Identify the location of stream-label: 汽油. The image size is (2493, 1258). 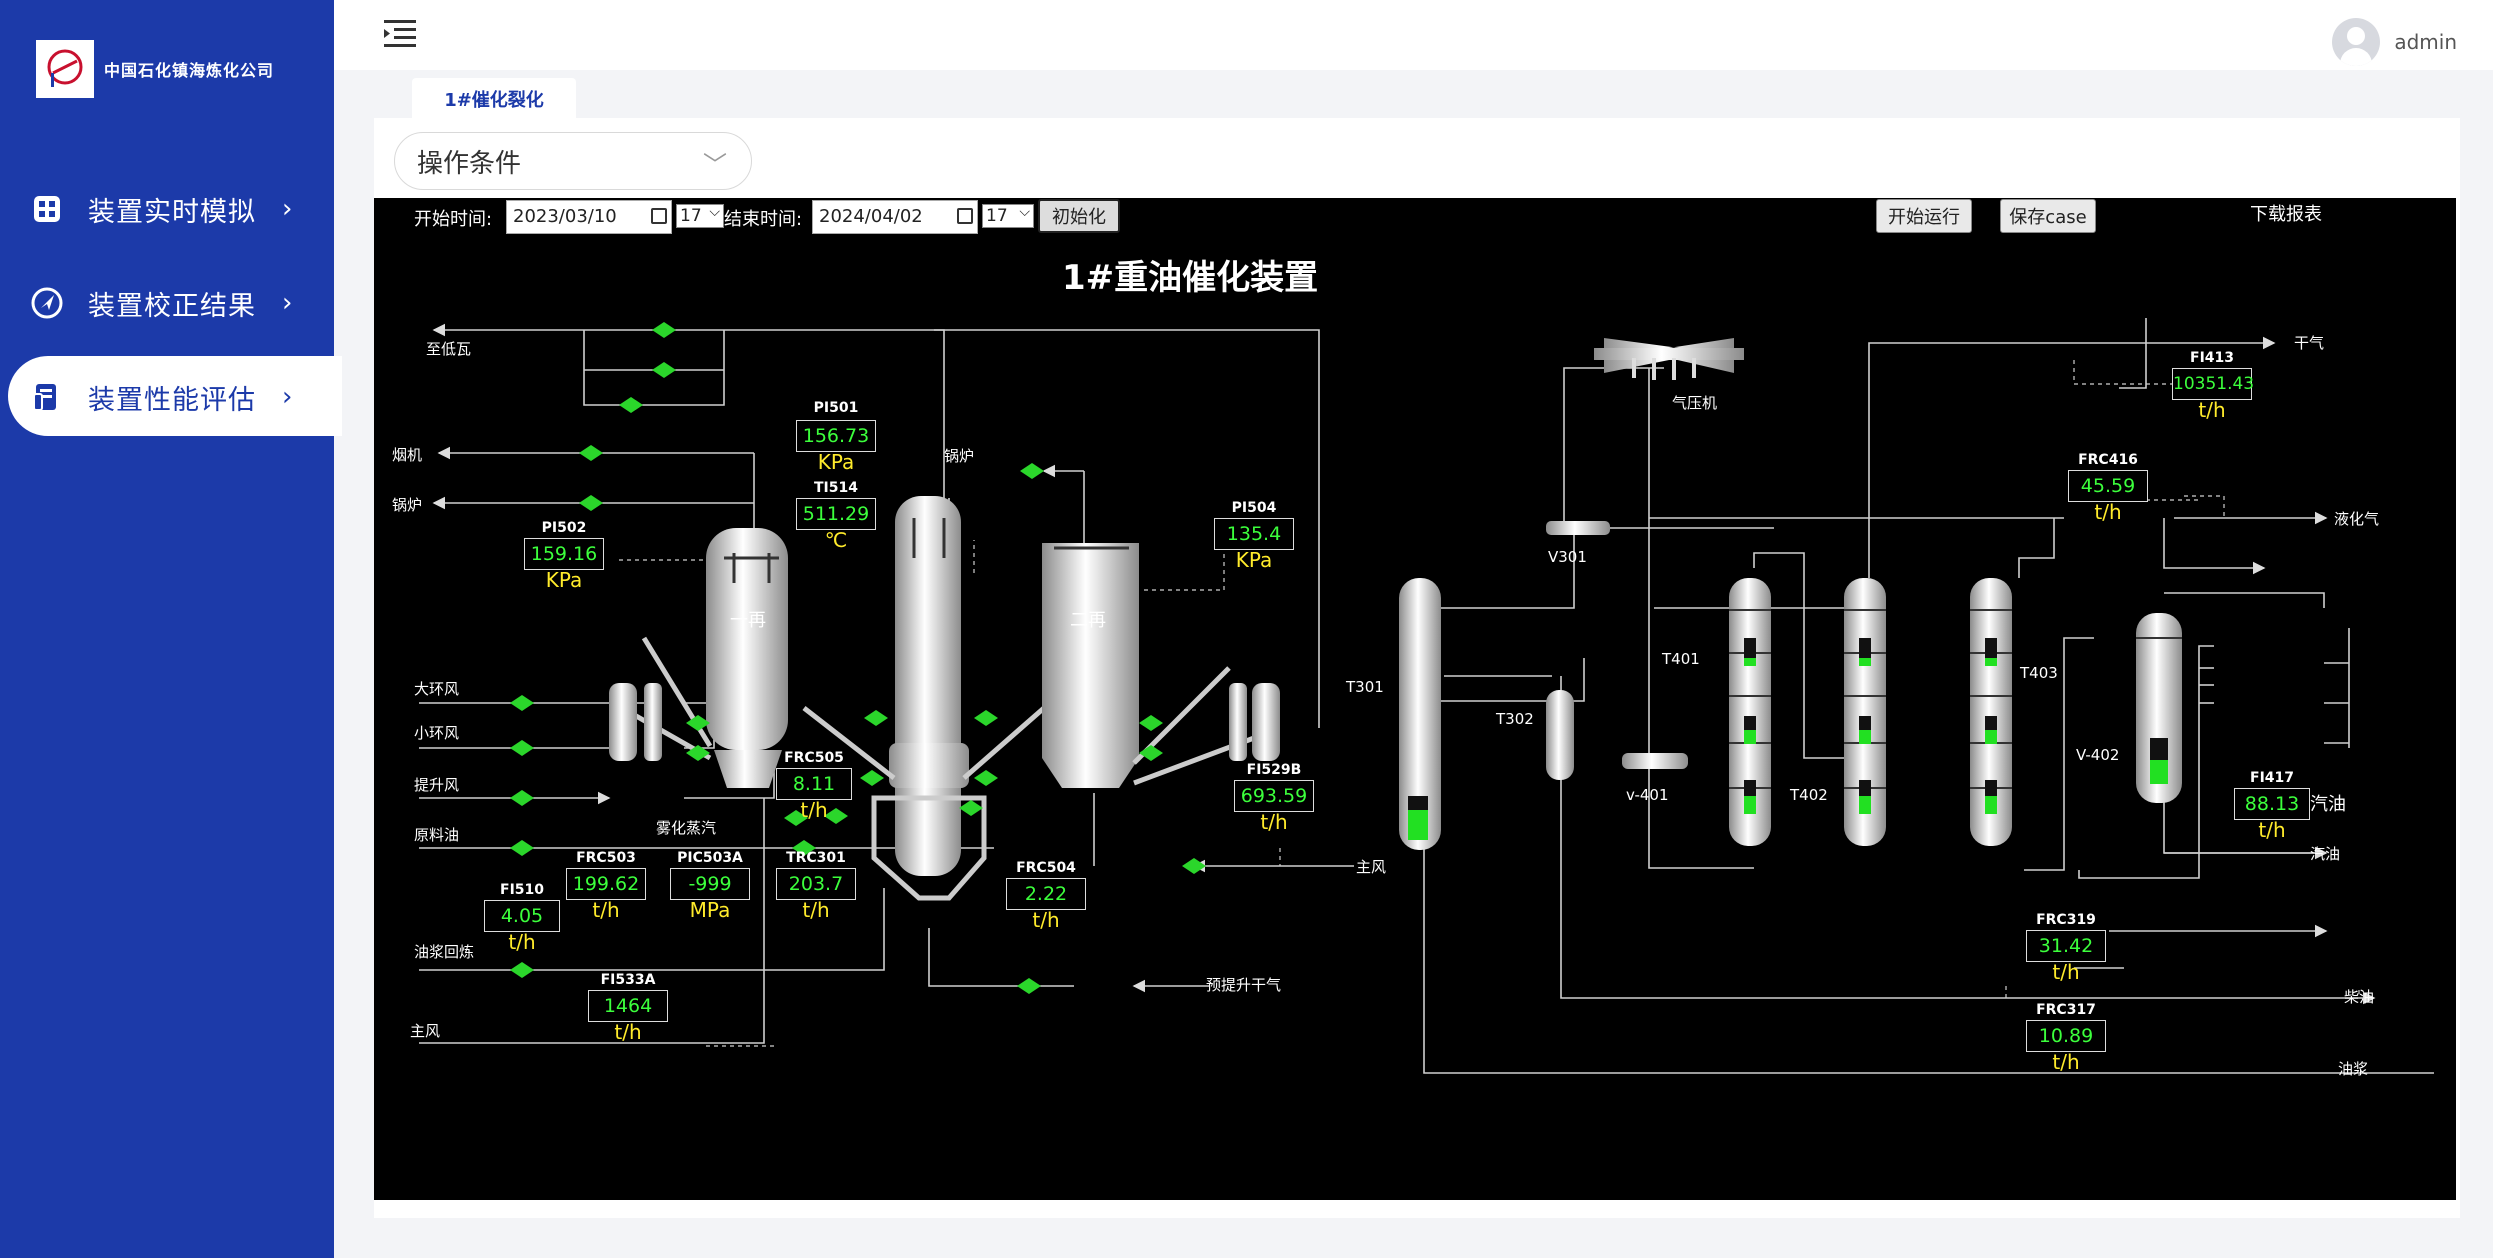
(2328, 804).